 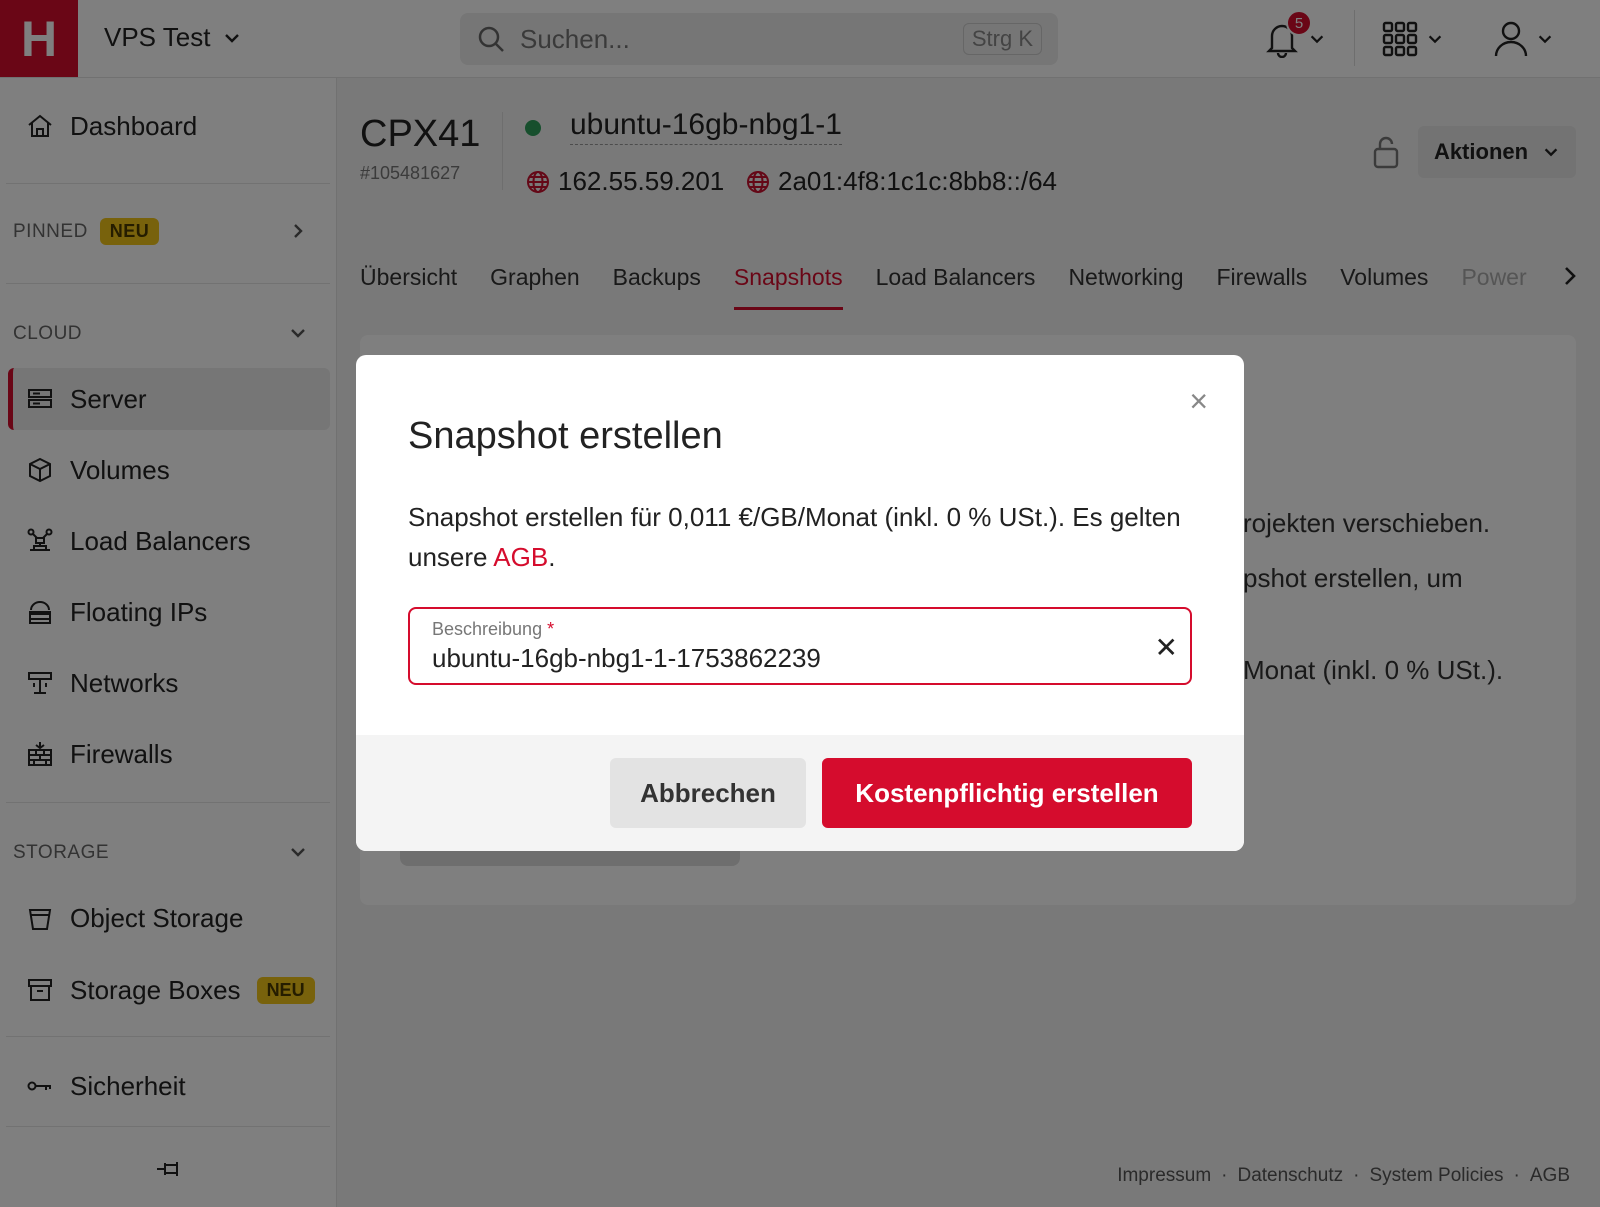 I want to click on description-end: ., so click(x=552, y=557).